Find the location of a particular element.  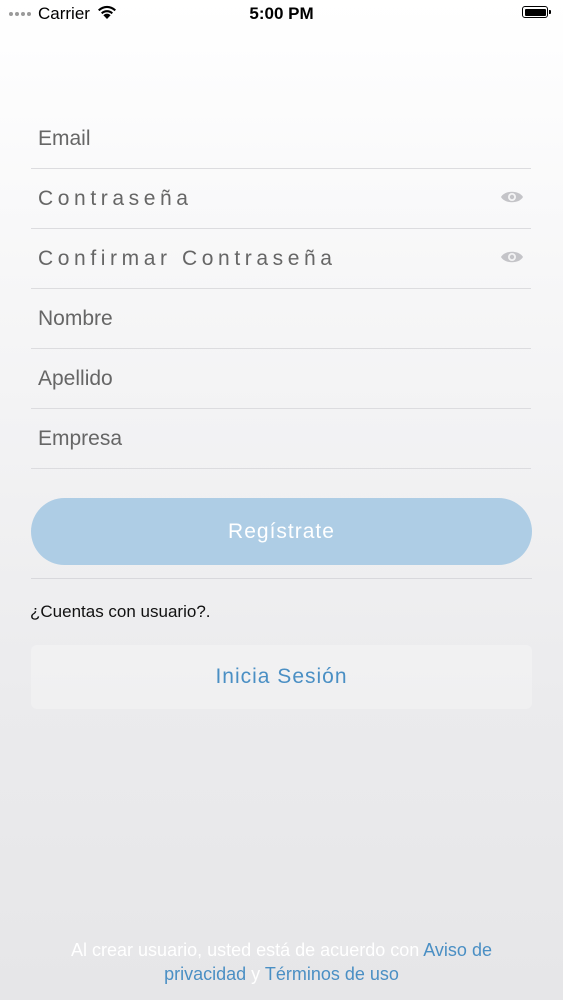

terms-connector: y is located at coordinates (255, 974).